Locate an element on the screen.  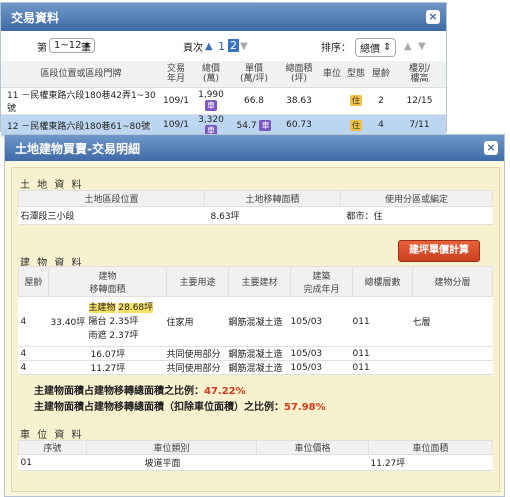
land-col-area: 土地移轉面積 is located at coordinates (272, 198).